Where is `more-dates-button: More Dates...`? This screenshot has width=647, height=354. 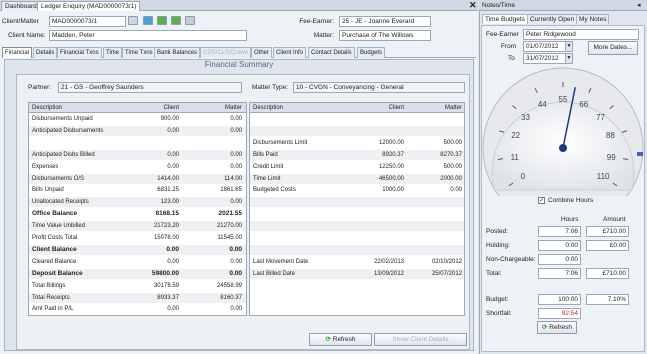
more-dates-button: More Dates... is located at coordinates (613, 48).